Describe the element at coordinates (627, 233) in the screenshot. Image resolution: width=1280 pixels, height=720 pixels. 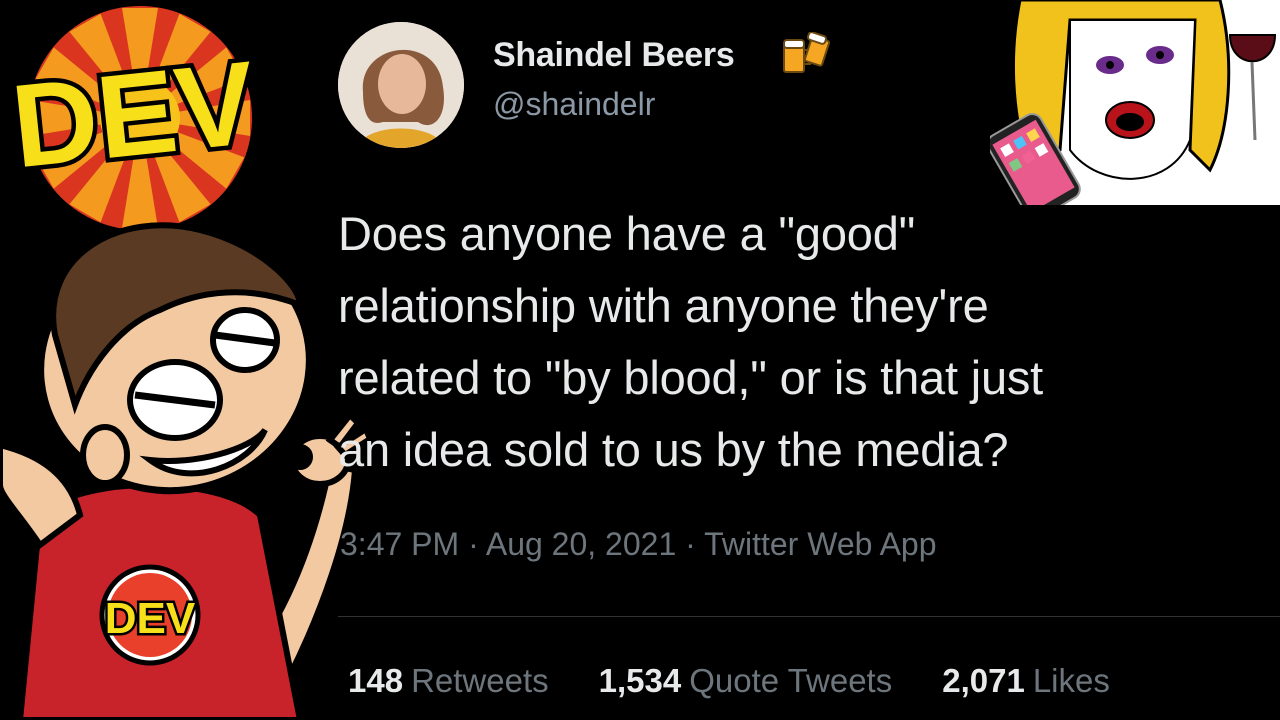
I see `tweet-text-line: Does anyone have a "good"` at that location.